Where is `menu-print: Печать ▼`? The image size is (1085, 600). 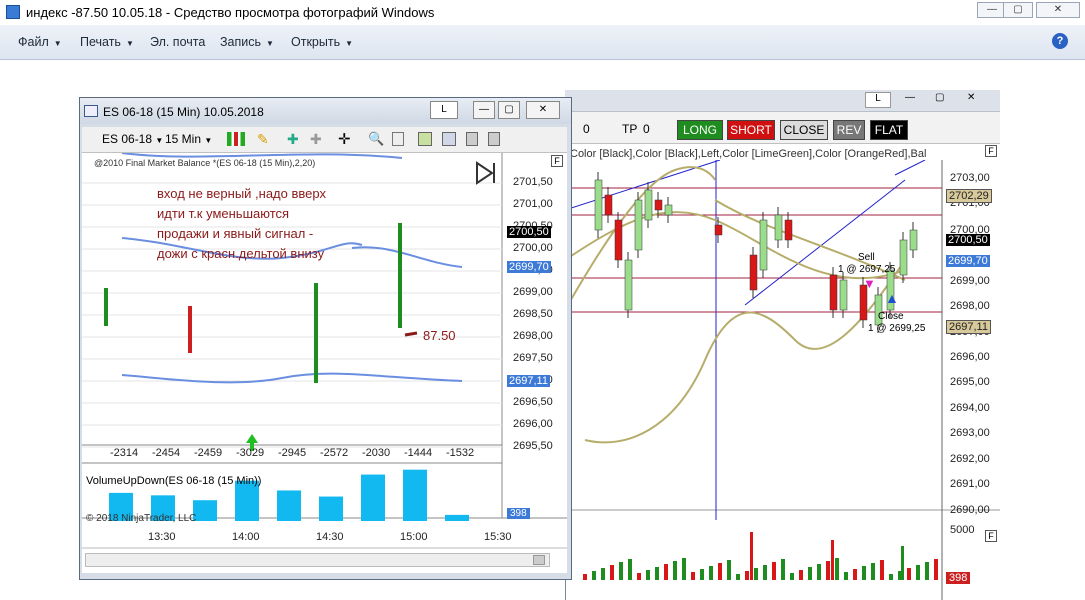
menu-print: Печать ▼ is located at coordinates (107, 42).